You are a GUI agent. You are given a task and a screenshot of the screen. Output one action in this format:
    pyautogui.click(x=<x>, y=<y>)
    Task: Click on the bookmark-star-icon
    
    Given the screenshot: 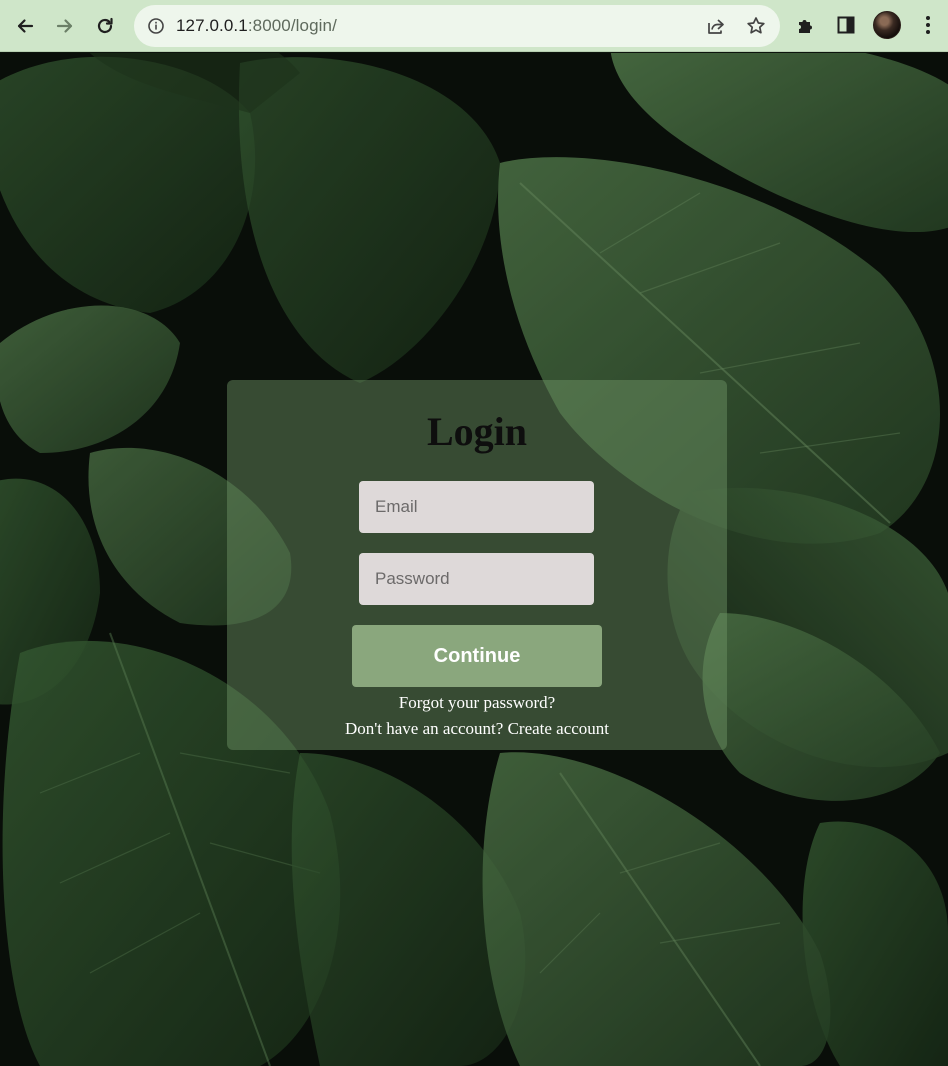 What is the action you would take?
    pyautogui.click(x=756, y=26)
    